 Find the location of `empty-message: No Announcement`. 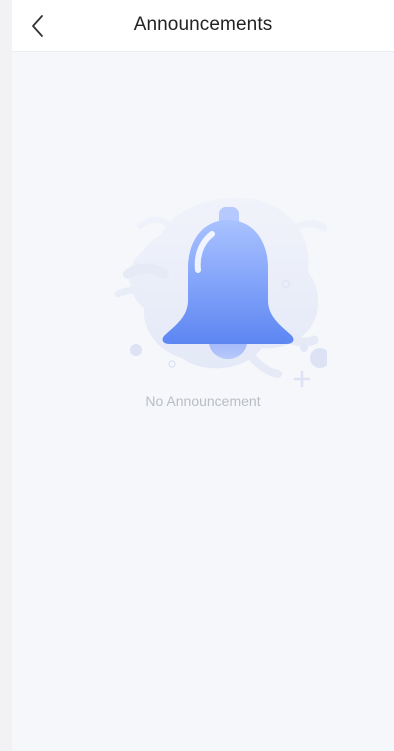

empty-message: No Announcement is located at coordinates (203, 401).